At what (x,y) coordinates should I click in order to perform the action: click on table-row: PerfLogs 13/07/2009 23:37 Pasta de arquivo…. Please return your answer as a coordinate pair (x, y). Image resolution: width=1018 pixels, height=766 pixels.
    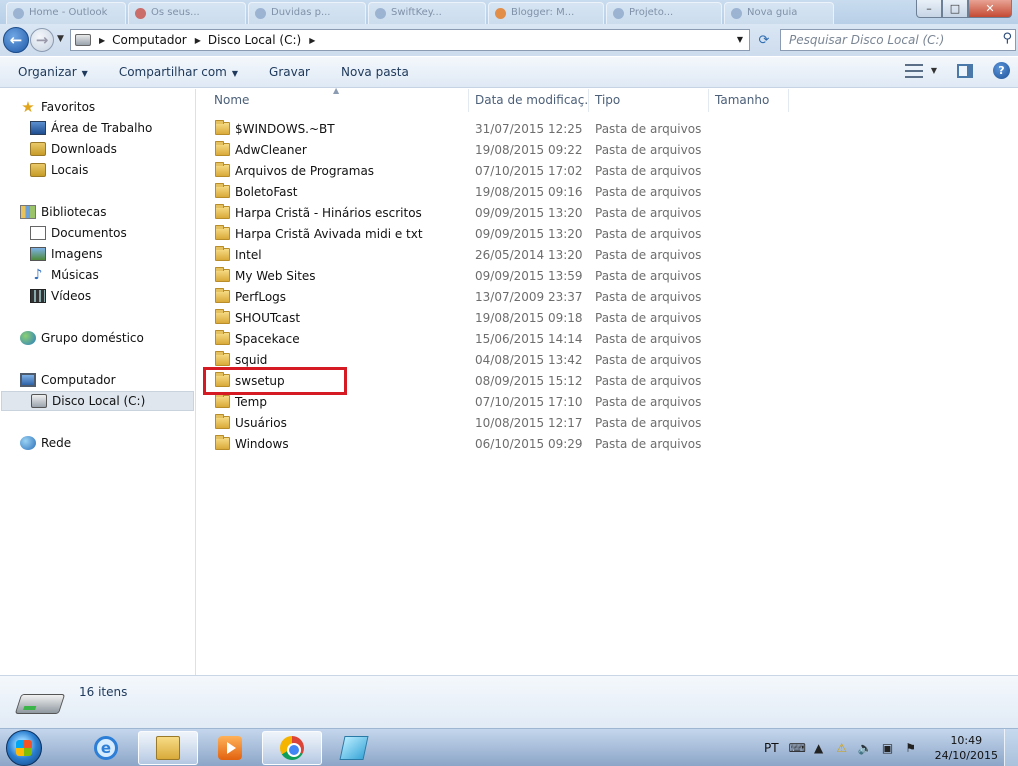
    Looking at the image, I should click on (607, 297).